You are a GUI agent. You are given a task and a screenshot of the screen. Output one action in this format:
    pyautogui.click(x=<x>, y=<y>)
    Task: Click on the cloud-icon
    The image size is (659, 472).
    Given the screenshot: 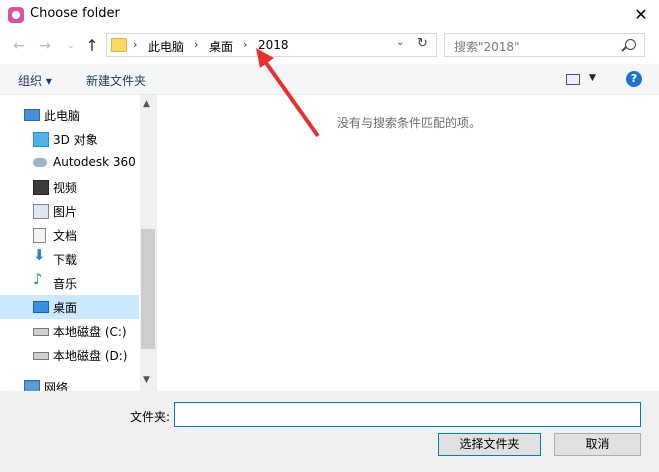 What is the action you would take?
    pyautogui.click(x=40, y=162)
    